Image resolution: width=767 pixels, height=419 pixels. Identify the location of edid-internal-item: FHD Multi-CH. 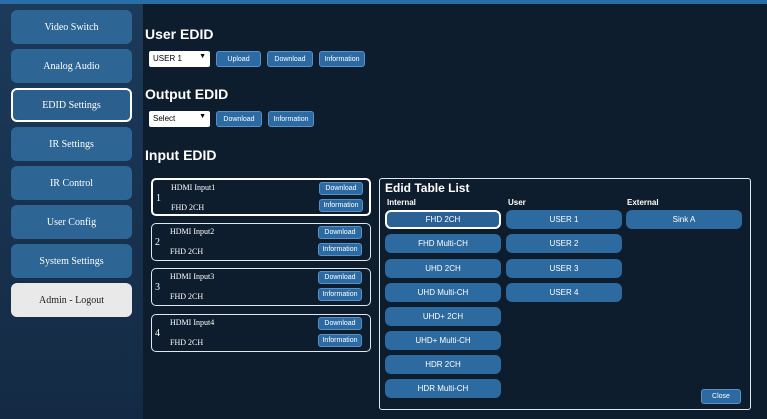
(443, 243).